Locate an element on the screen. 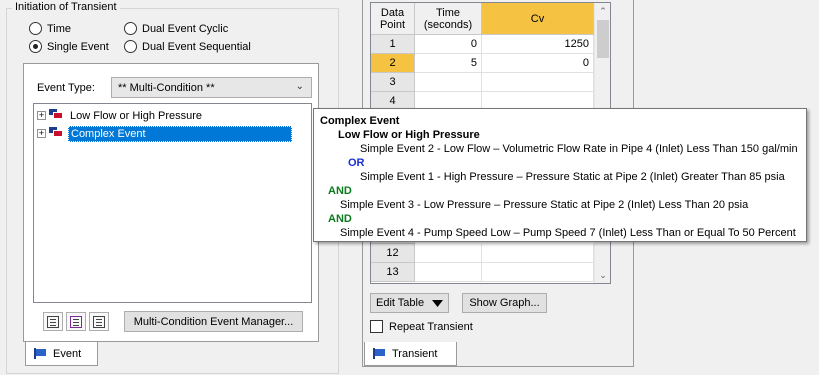  repeat-transient-label: Repeat Transient is located at coordinates (431, 326).